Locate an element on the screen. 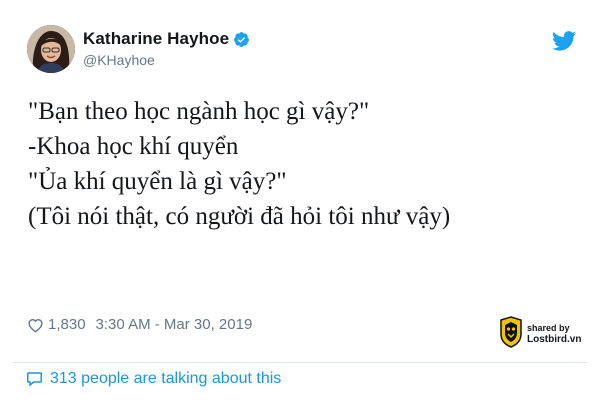  author-name: Katharine Hayhoe is located at coordinates (156, 39).